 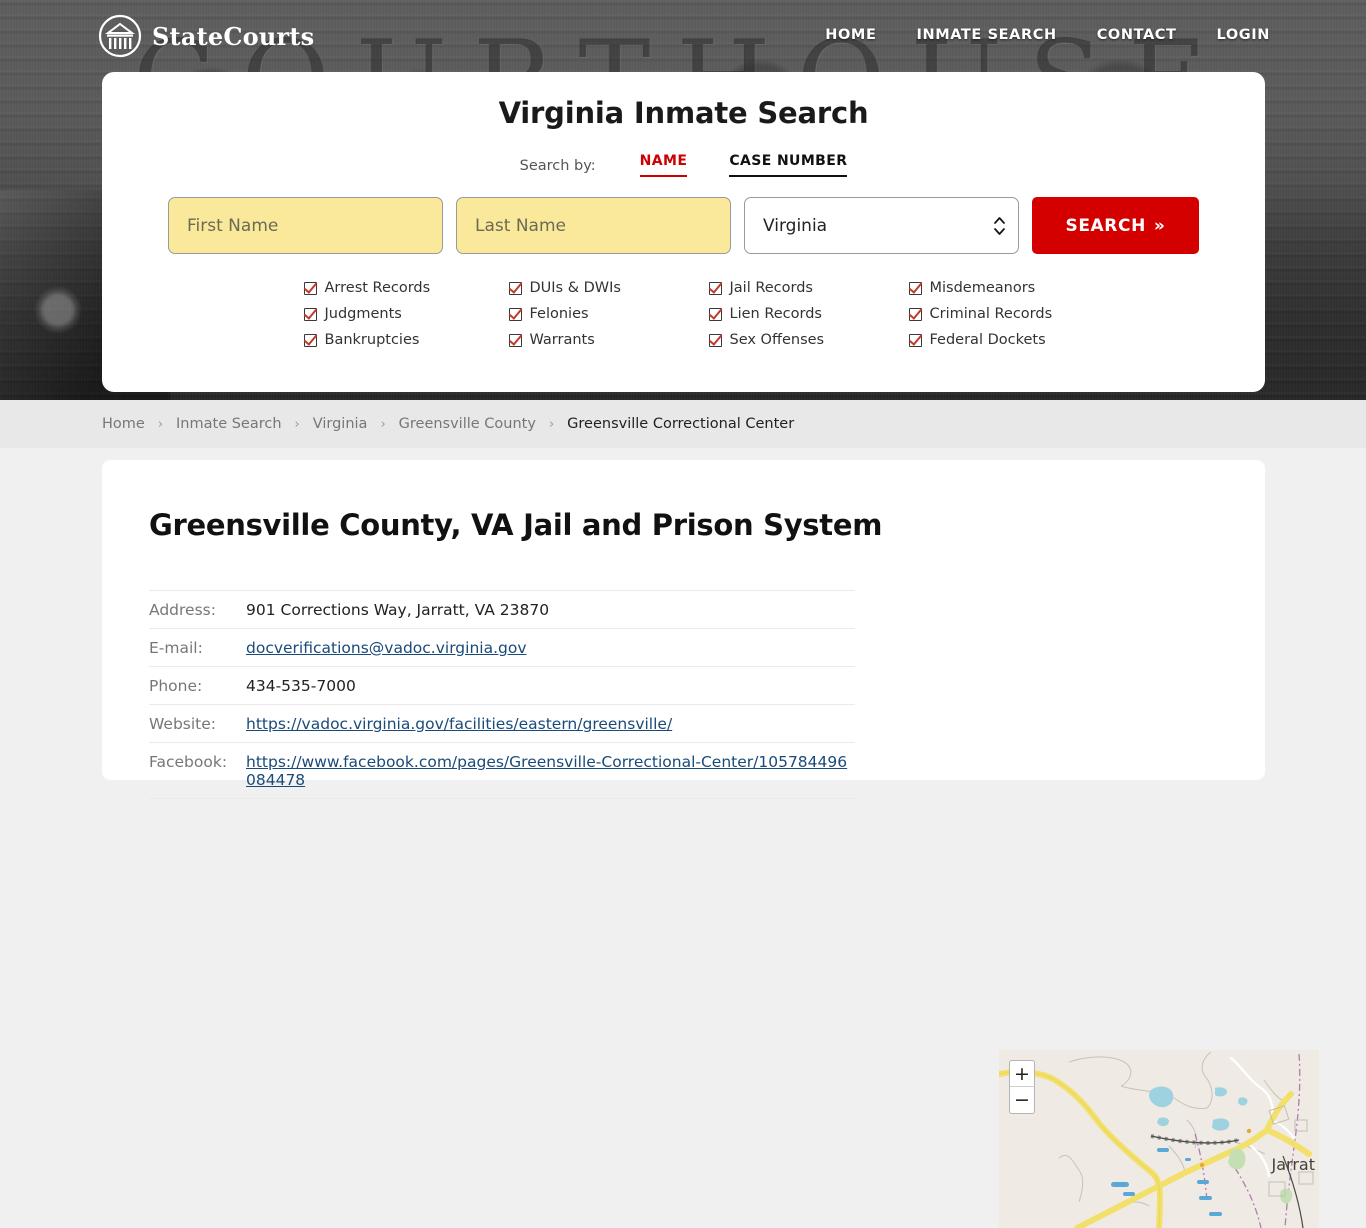 I want to click on search-button: SEARCH », so click(x=1115, y=225).